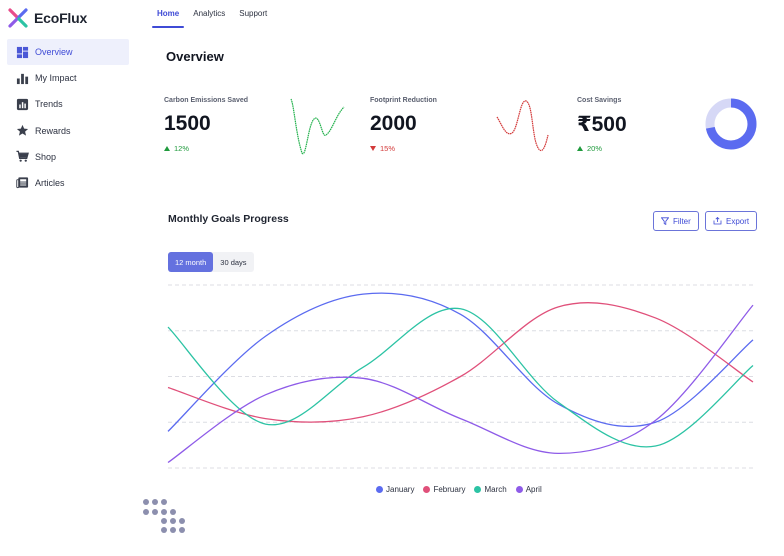 Image resolution: width=784 pixels, height=556 pixels. Describe the element at coordinates (449, 489) in the screenshot. I see `legend-label: February` at that location.